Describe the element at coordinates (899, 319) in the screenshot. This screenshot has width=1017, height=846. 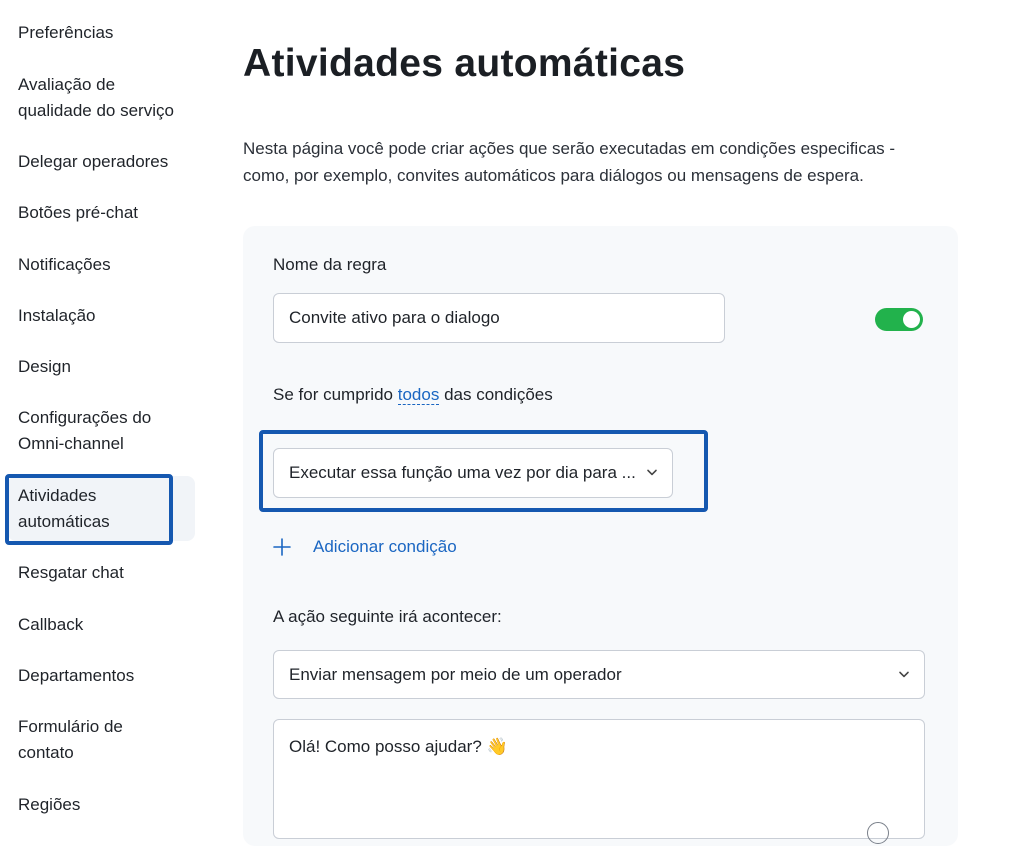
I see `rule-enabled-toggle` at that location.